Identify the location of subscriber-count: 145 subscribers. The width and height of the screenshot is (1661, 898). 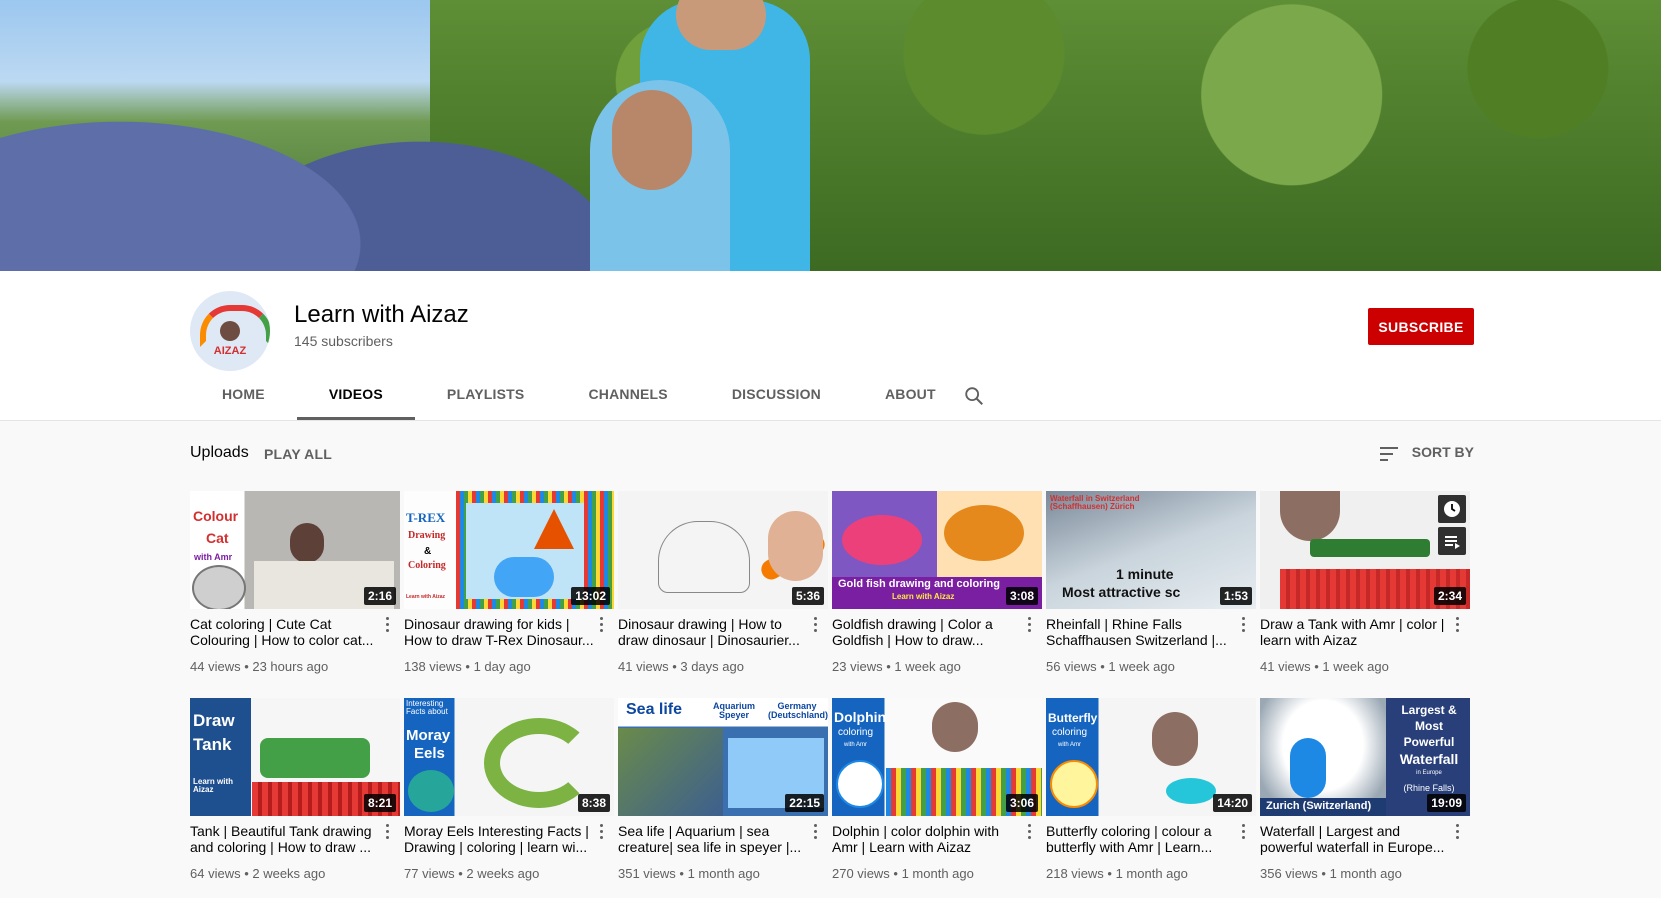
(343, 341).